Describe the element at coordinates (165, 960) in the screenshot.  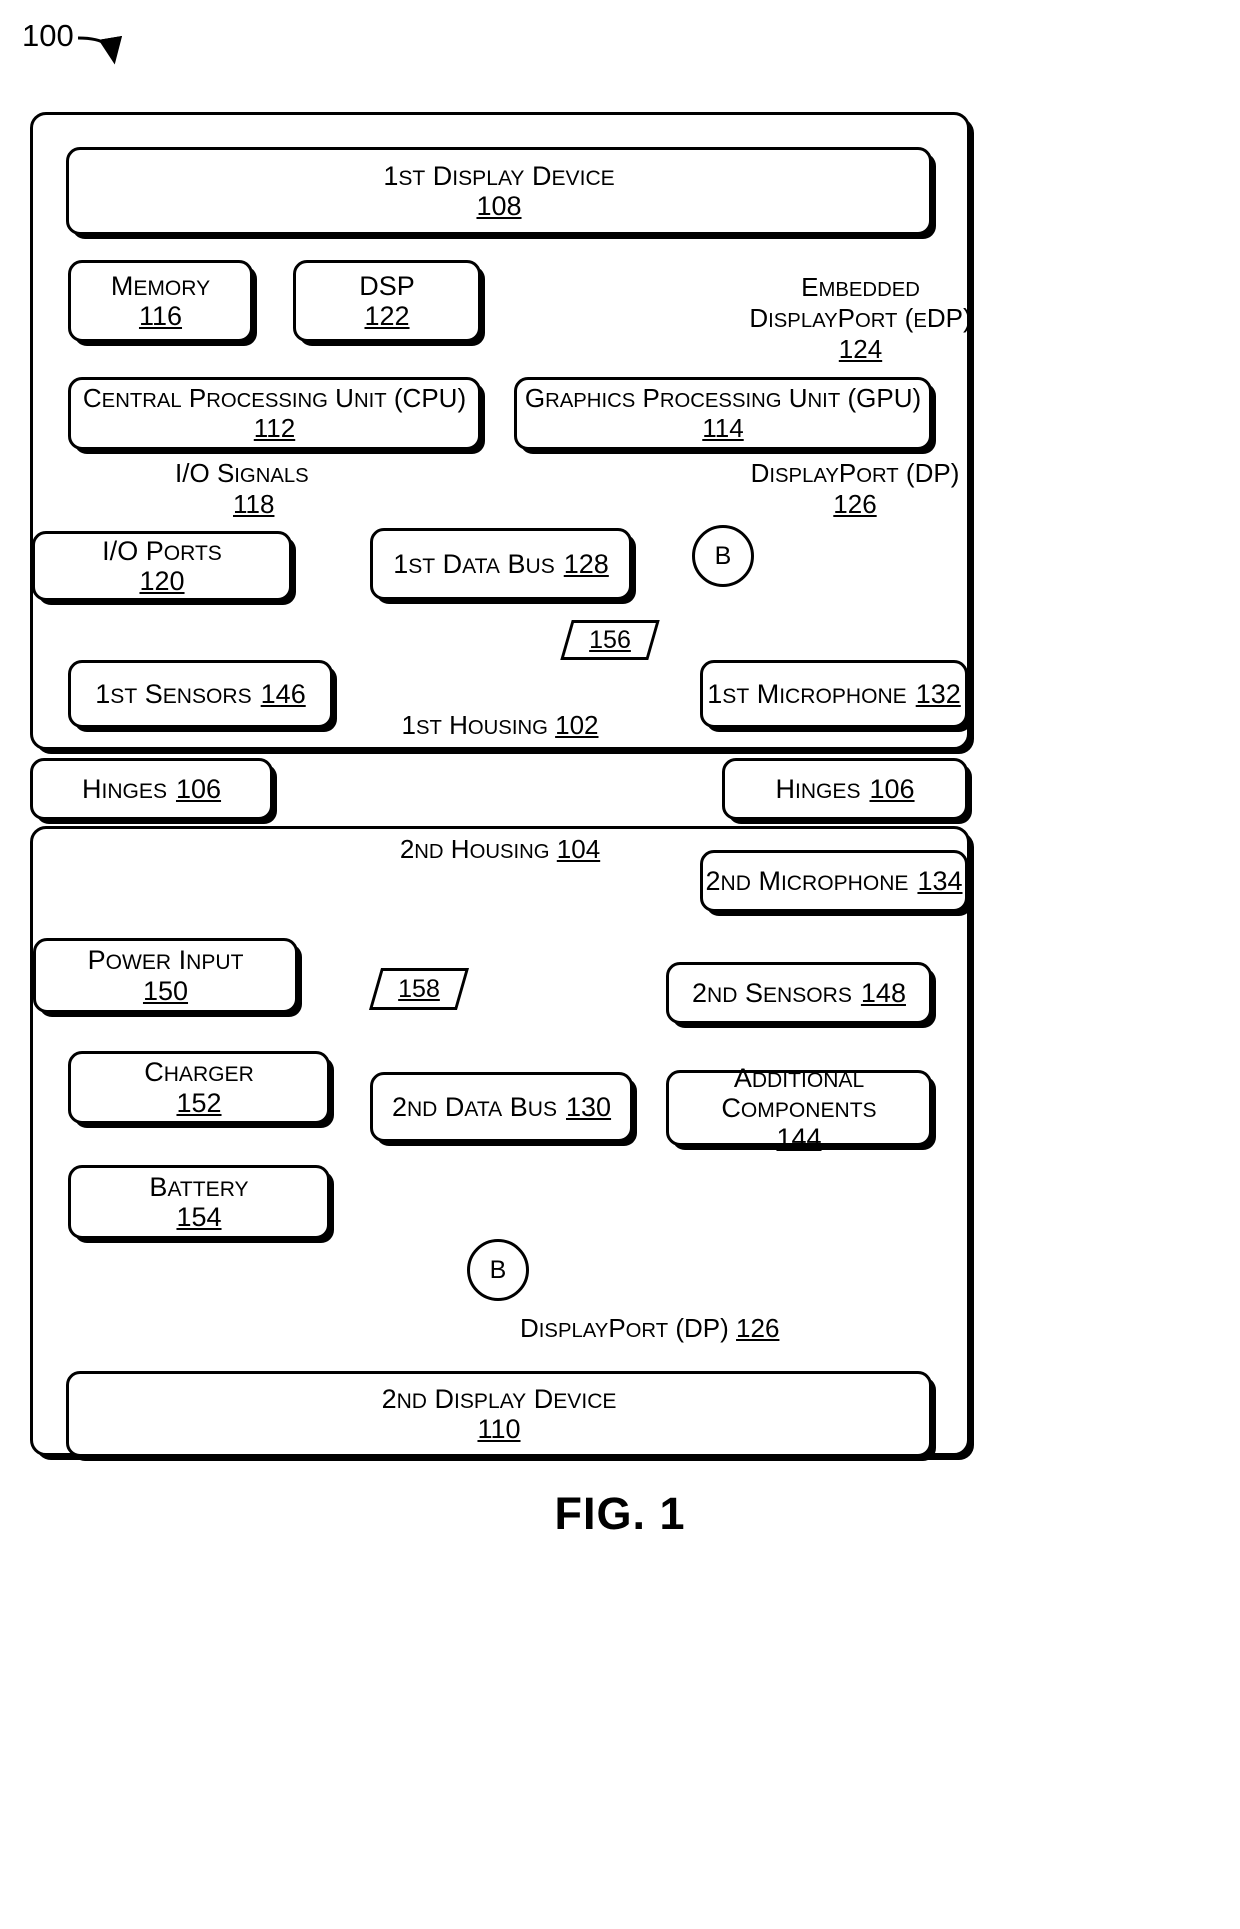
I see `block-power-input-label: POWER INPUT` at that location.